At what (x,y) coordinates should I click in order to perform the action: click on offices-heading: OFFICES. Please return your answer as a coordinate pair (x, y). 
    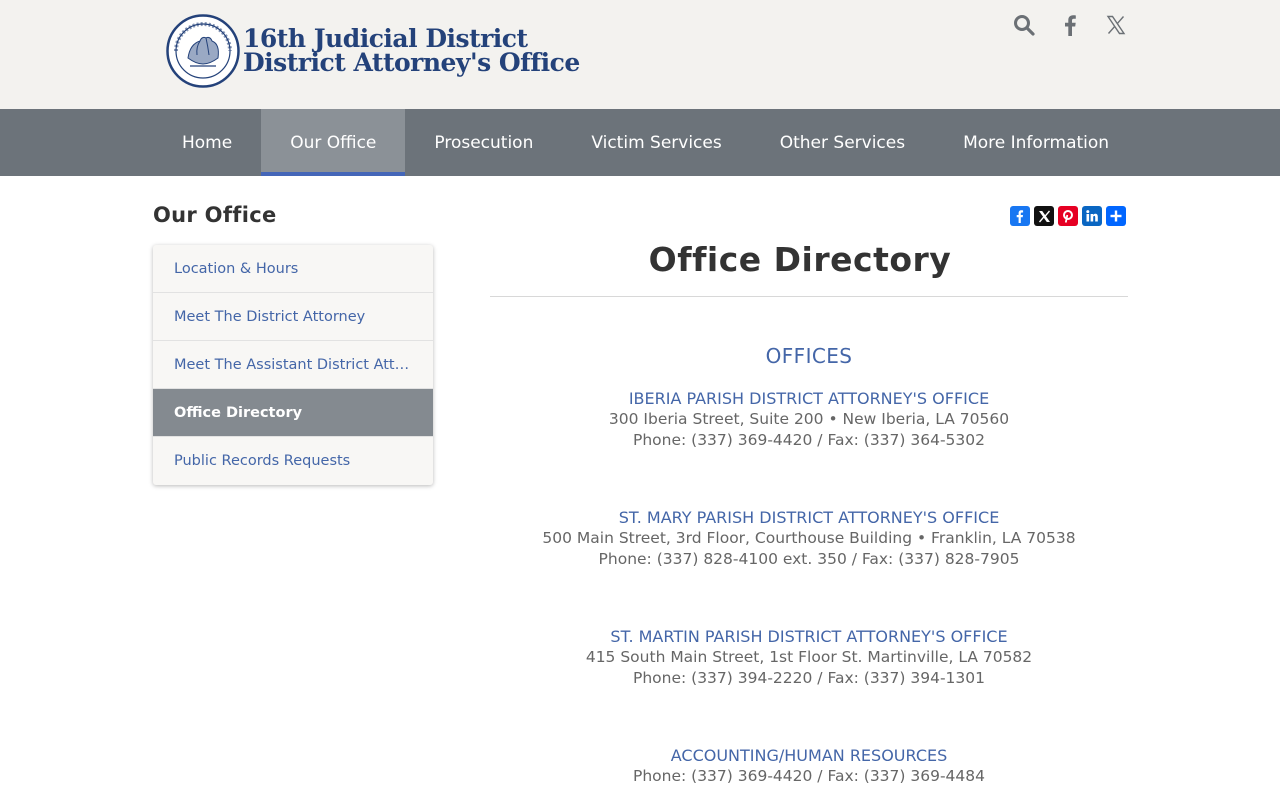
    Looking at the image, I should click on (809, 356).